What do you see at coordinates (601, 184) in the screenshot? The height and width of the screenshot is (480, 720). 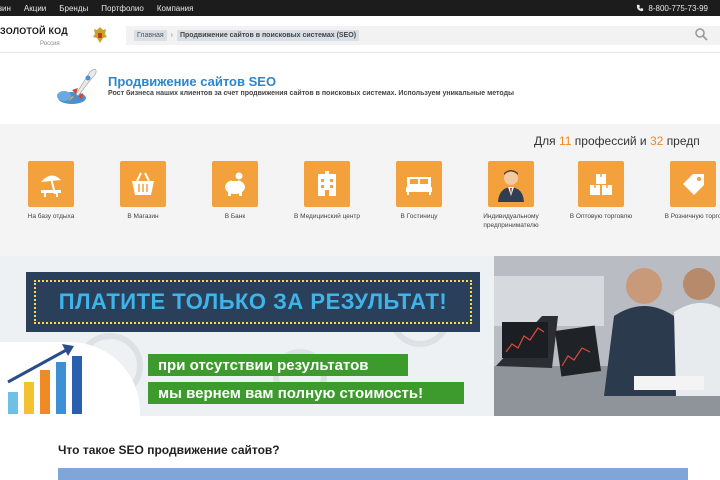 I see `boxes-icon` at bounding box center [601, 184].